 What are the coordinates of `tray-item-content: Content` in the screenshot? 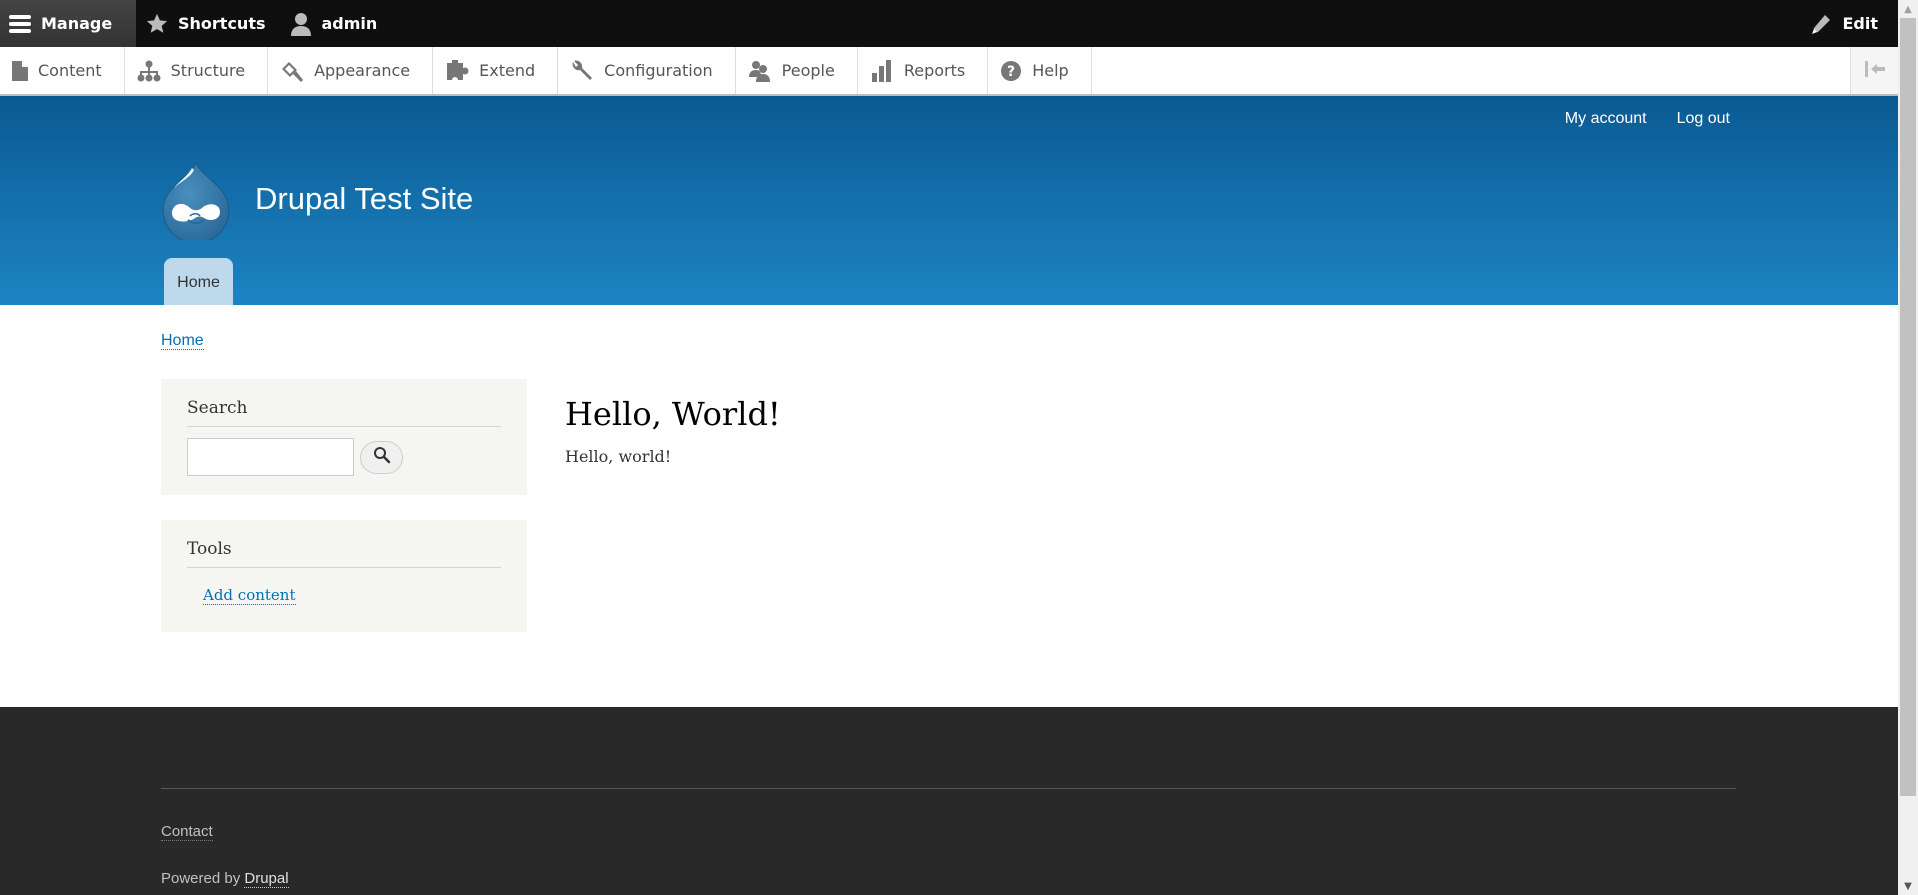 It's located at (62, 70).